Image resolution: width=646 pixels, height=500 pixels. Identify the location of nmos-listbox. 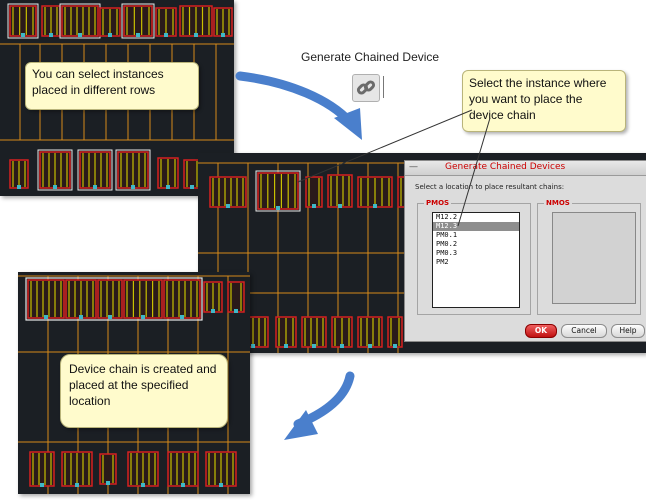
(594, 258).